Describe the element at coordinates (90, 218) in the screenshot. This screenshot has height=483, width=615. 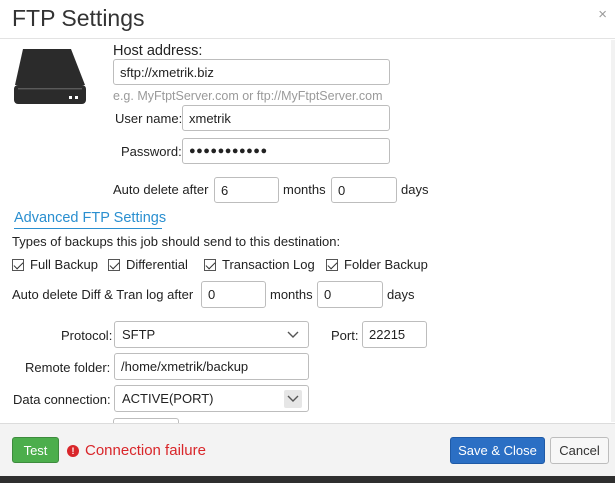
I see `advanced-ftp-settings-link: Advanced FTP Settings` at that location.